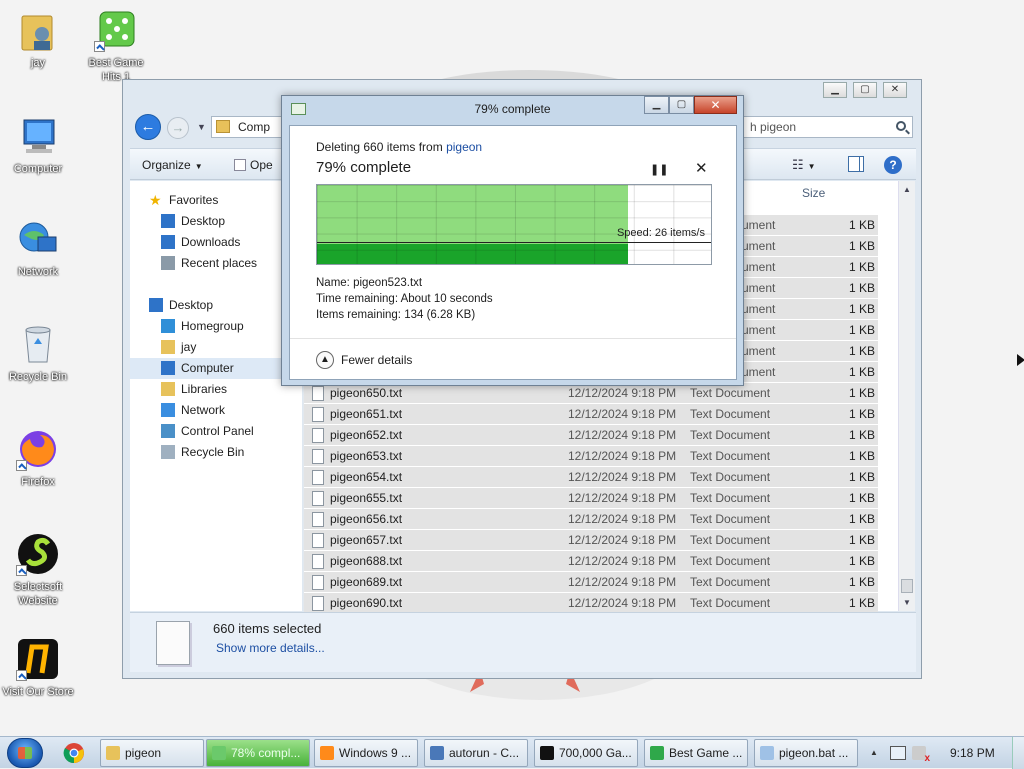 The height and width of the screenshot is (769, 1024). What do you see at coordinates (38, 569) in the screenshot?
I see `desktop-icon-selectsoft-website: Selectsoft Website` at bounding box center [38, 569].